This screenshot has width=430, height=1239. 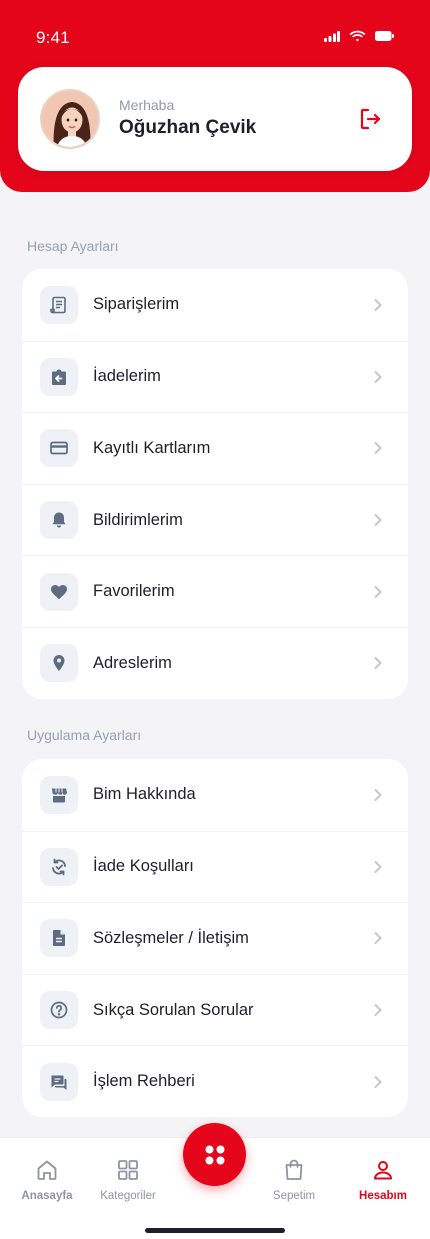 What do you see at coordinates (84, 735) in the screenshot?
I see `app-section-title: Uygulama Ayarları` at bounding box center [84, 735].